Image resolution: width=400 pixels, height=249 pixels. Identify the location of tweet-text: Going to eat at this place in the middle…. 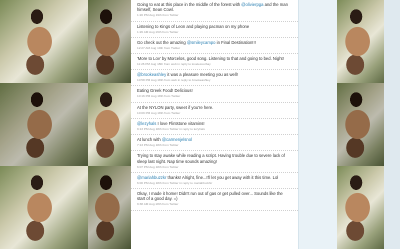
(212, 7).